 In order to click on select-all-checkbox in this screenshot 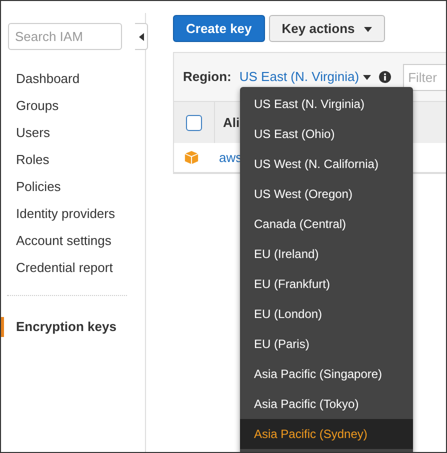, I will do `click(194, 122)`.